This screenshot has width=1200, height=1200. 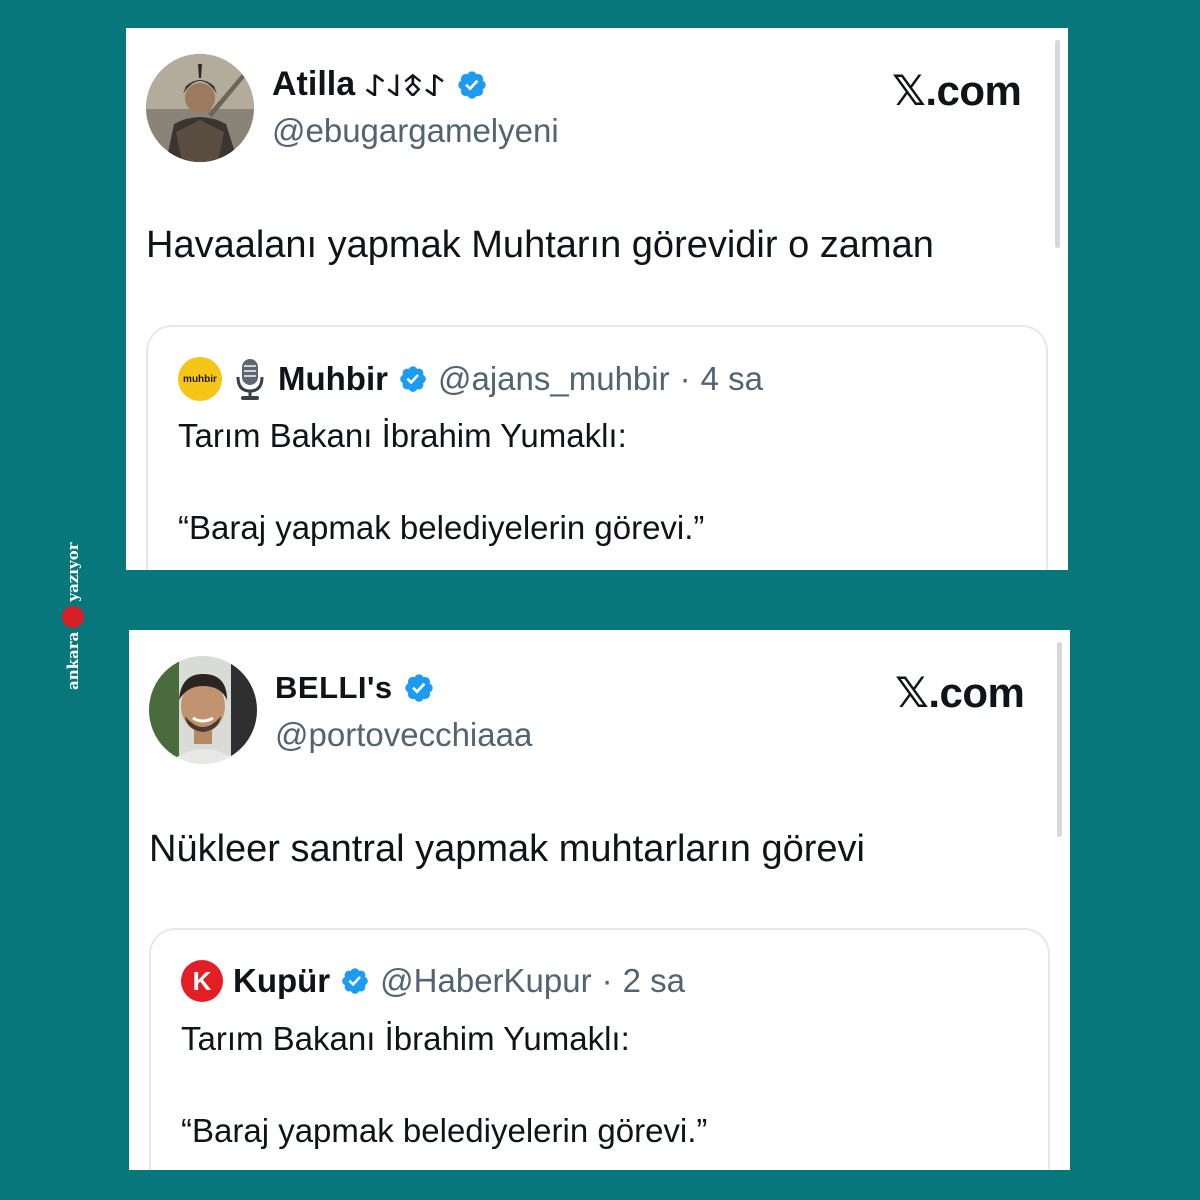 What do you see at coordinates (732, 379) in the screenshot?
I see `quoted-timestamp: 4 sa` at bounding box center [732, 379].